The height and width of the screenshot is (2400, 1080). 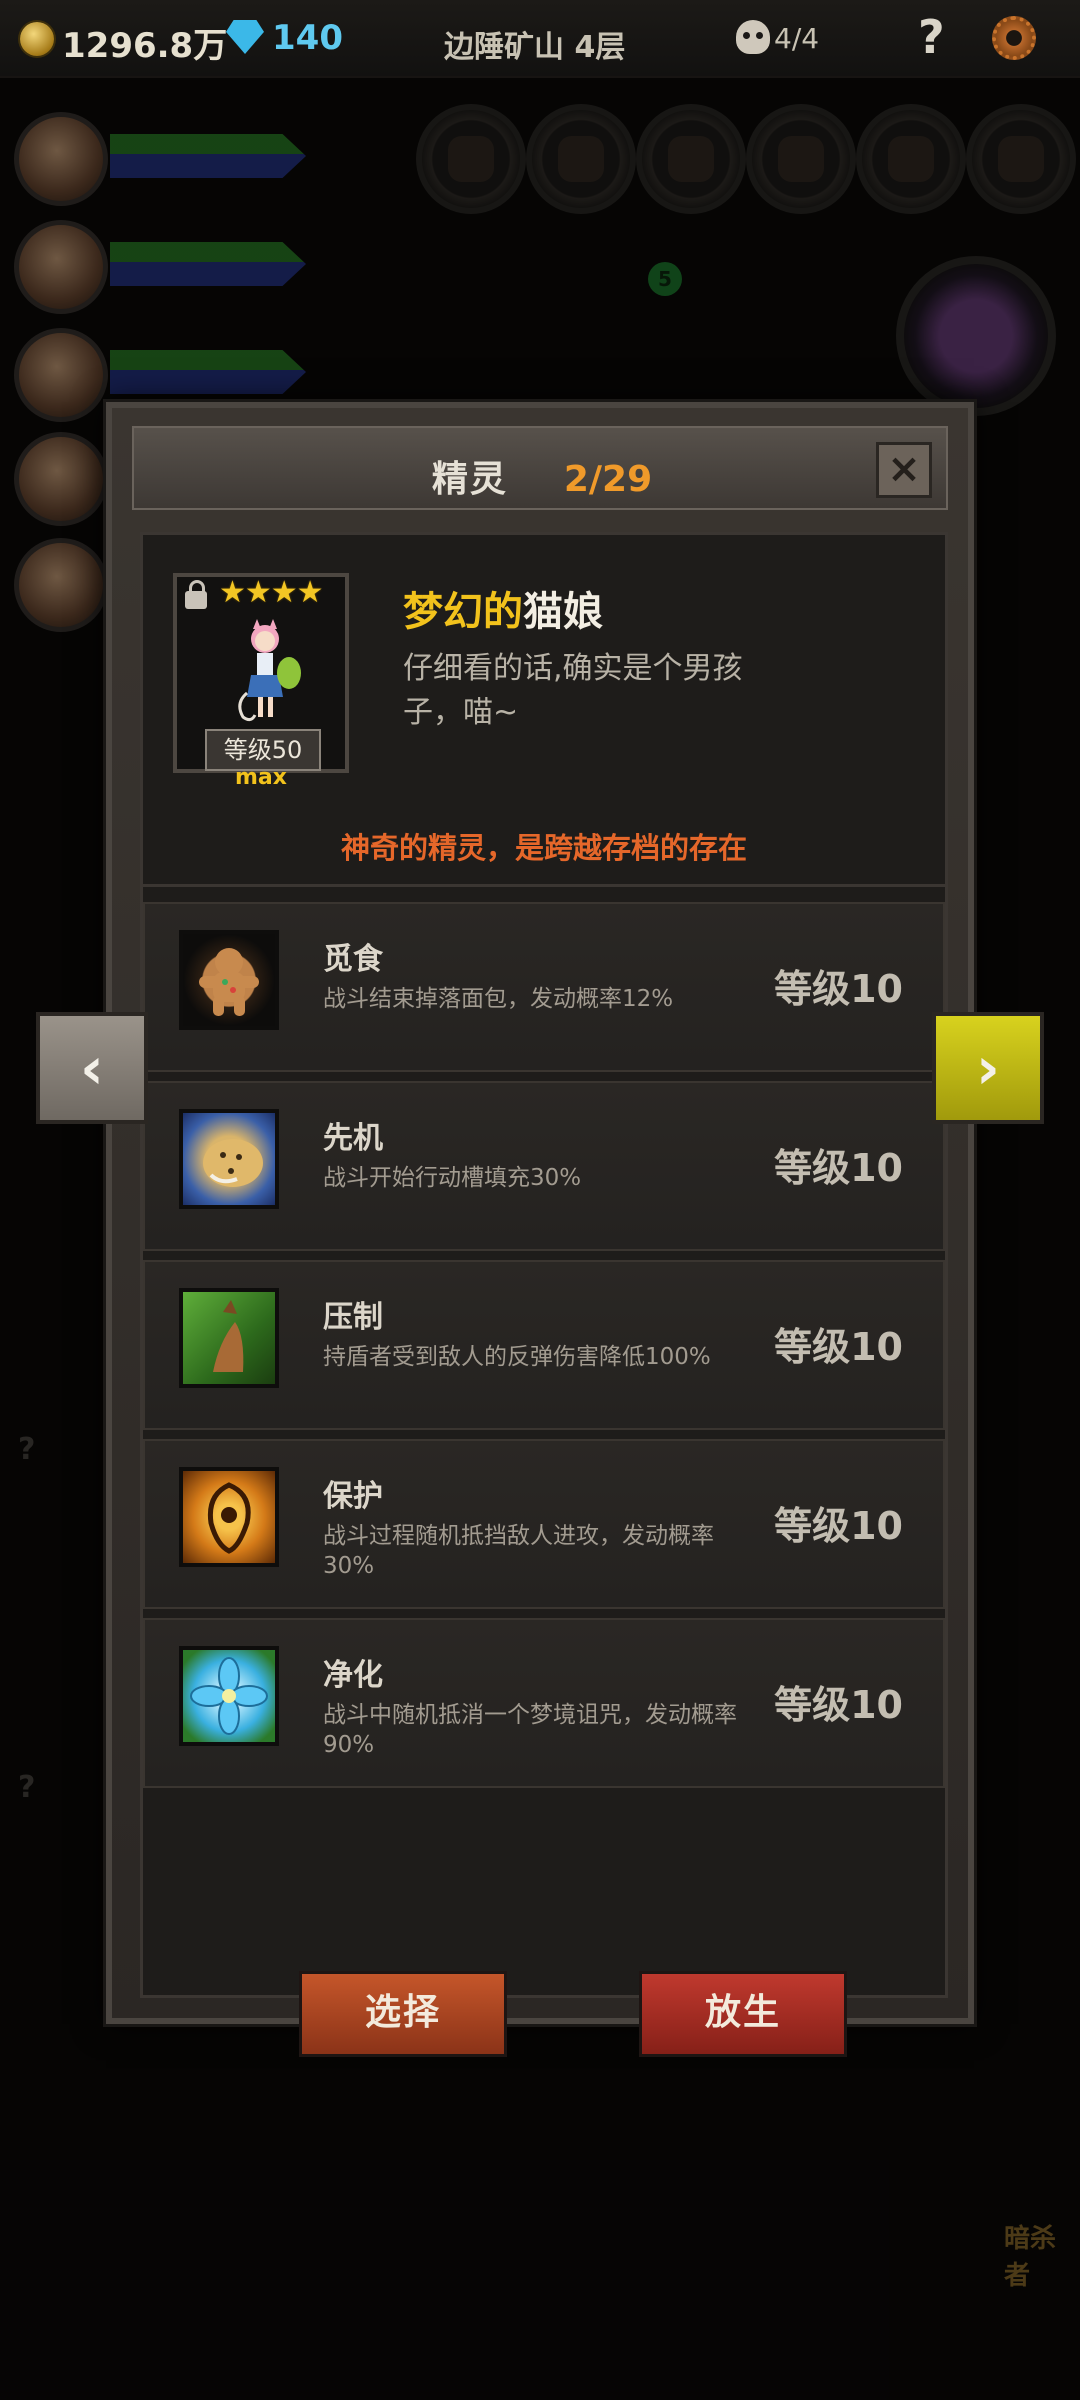 What do you see at coordinates (261, 777) in the screenshot?
I see `max-level-label: max` at bounding box center [261, 777].